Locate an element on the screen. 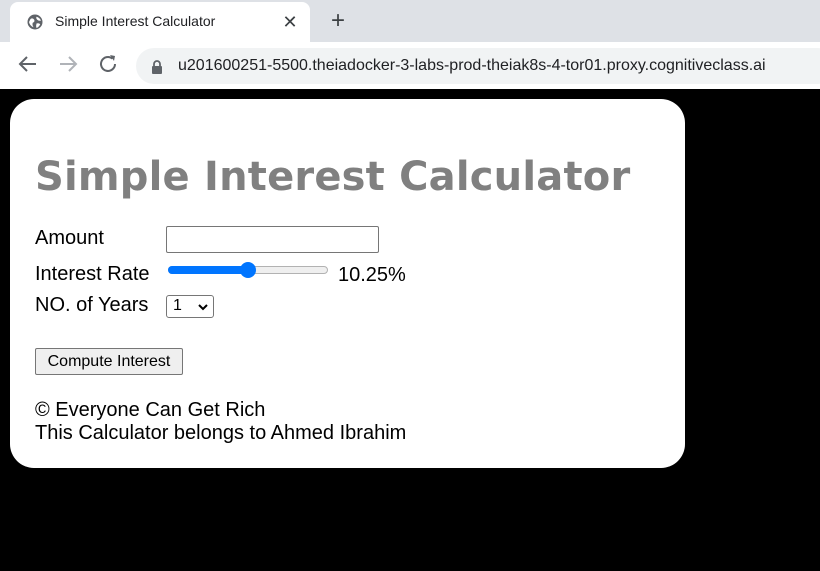 This screenshot has height=571, width=820. interest-rate-value: 10.25% is located at coordinates (372, 275).